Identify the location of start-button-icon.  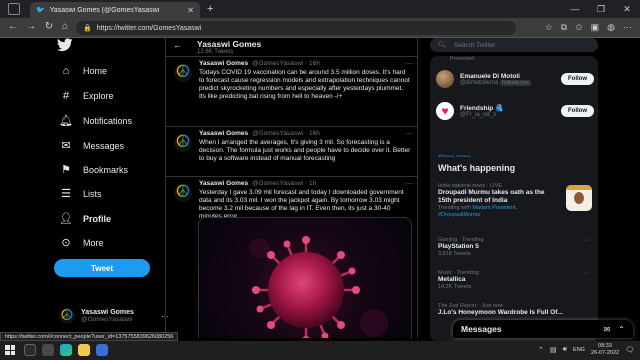
(10, 350).